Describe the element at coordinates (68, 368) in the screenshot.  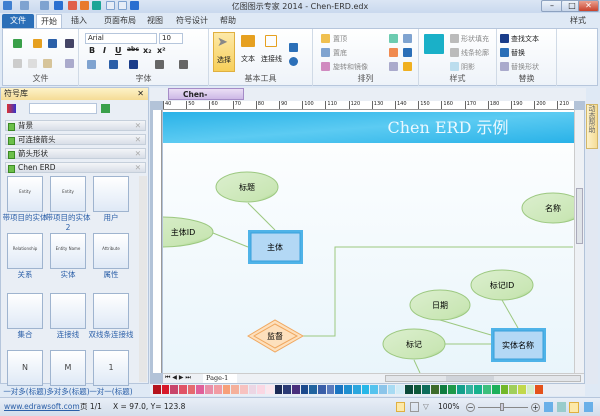
I see `shape-tile: M` at that location.